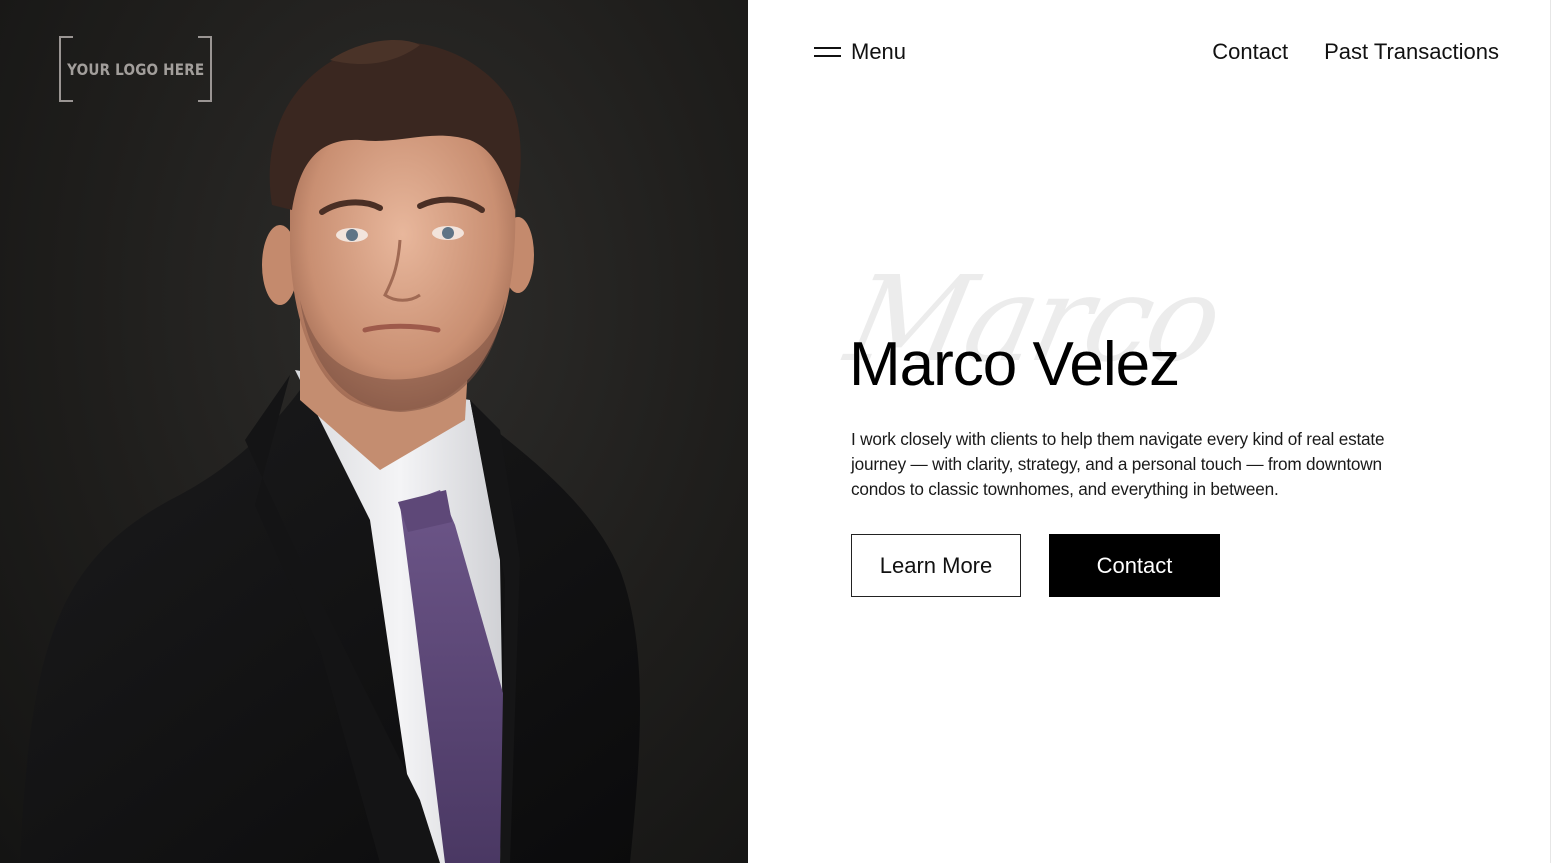 The height and width of the screenshot is (863, 1551). Describe the element at coordinates (827, 52) in the screenshot. I see `hamburger-icon` at that location.